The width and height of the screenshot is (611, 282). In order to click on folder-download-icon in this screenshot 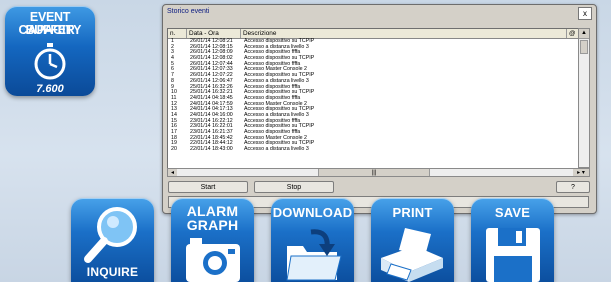, I will do `click(314, 255)`.